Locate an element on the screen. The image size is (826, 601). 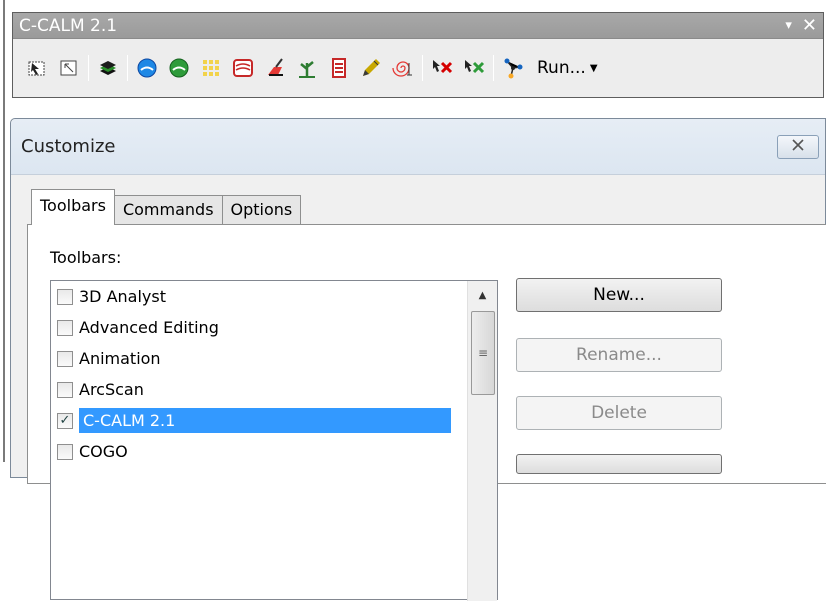
floating-toolbar: C-CALM 2.1 ▾ ✕ Run... ▼ is located at coordinates (418, 55).